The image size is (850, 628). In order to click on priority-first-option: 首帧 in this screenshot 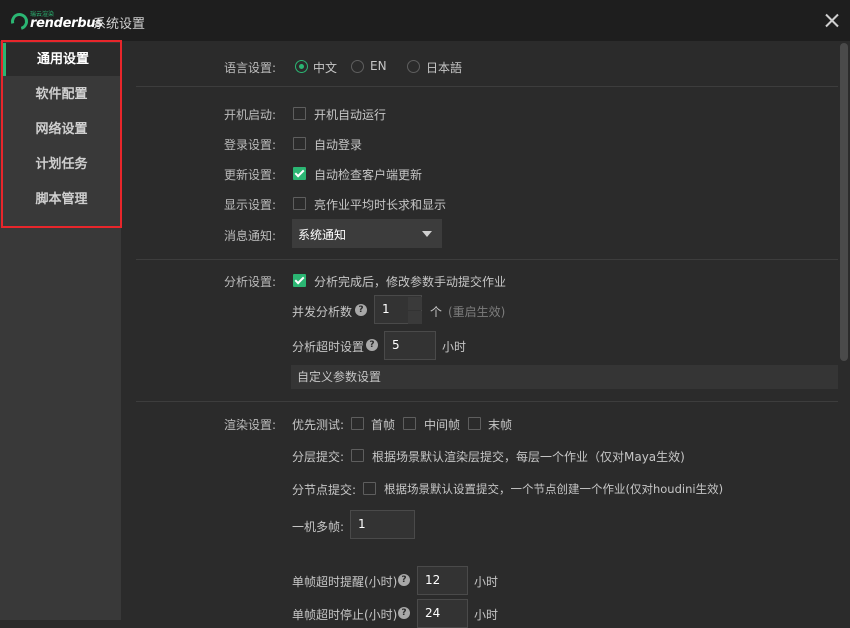, I will do `click(383, 424)`.